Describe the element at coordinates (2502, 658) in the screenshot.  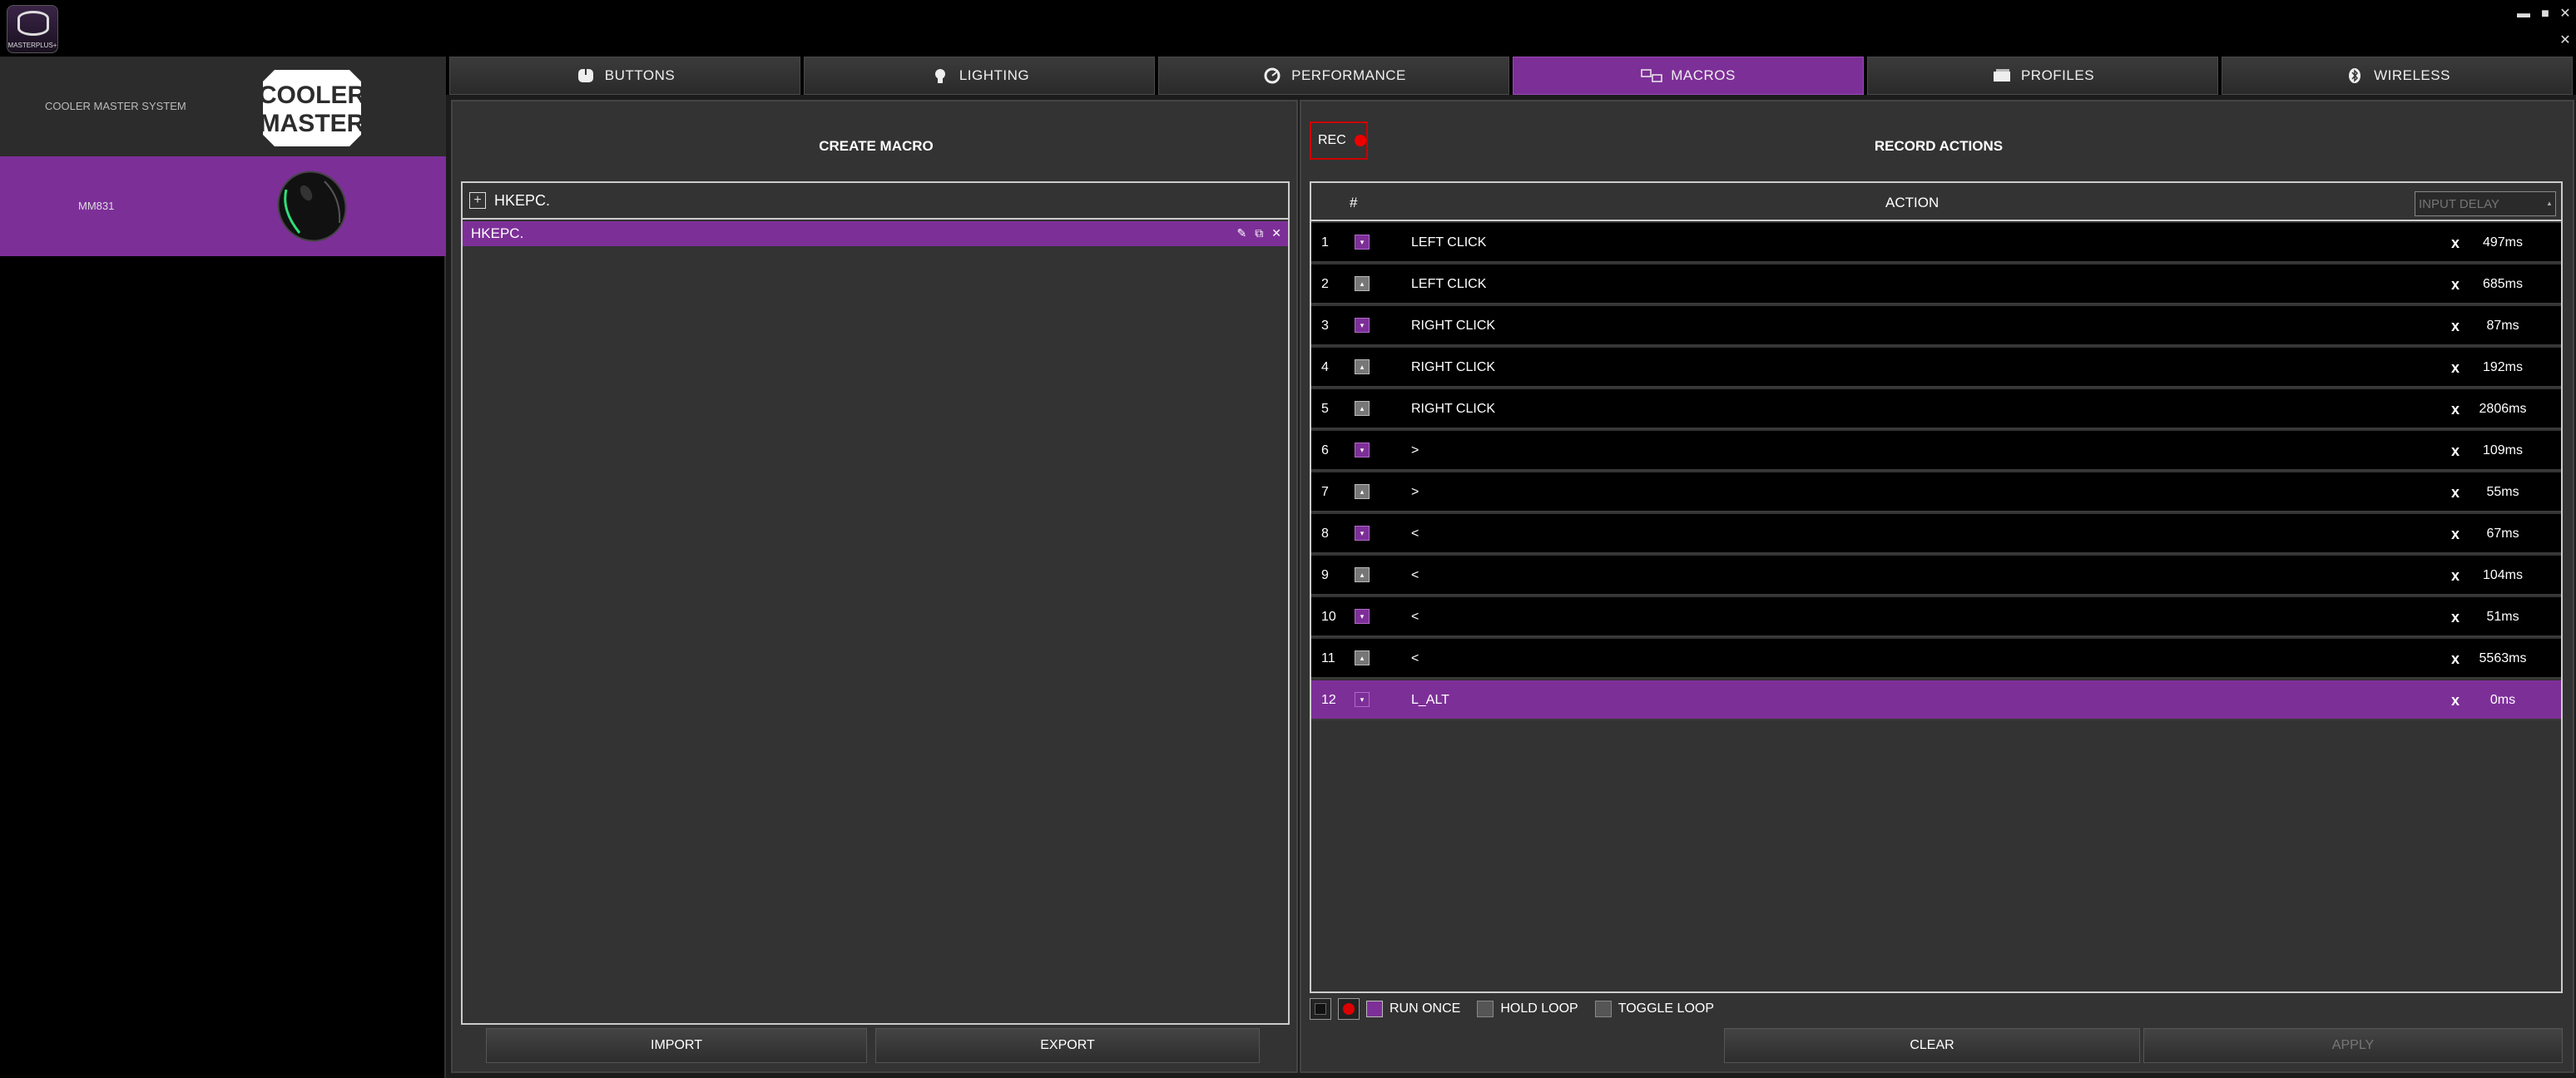
I see `delay-value: 5563ms` at that location.